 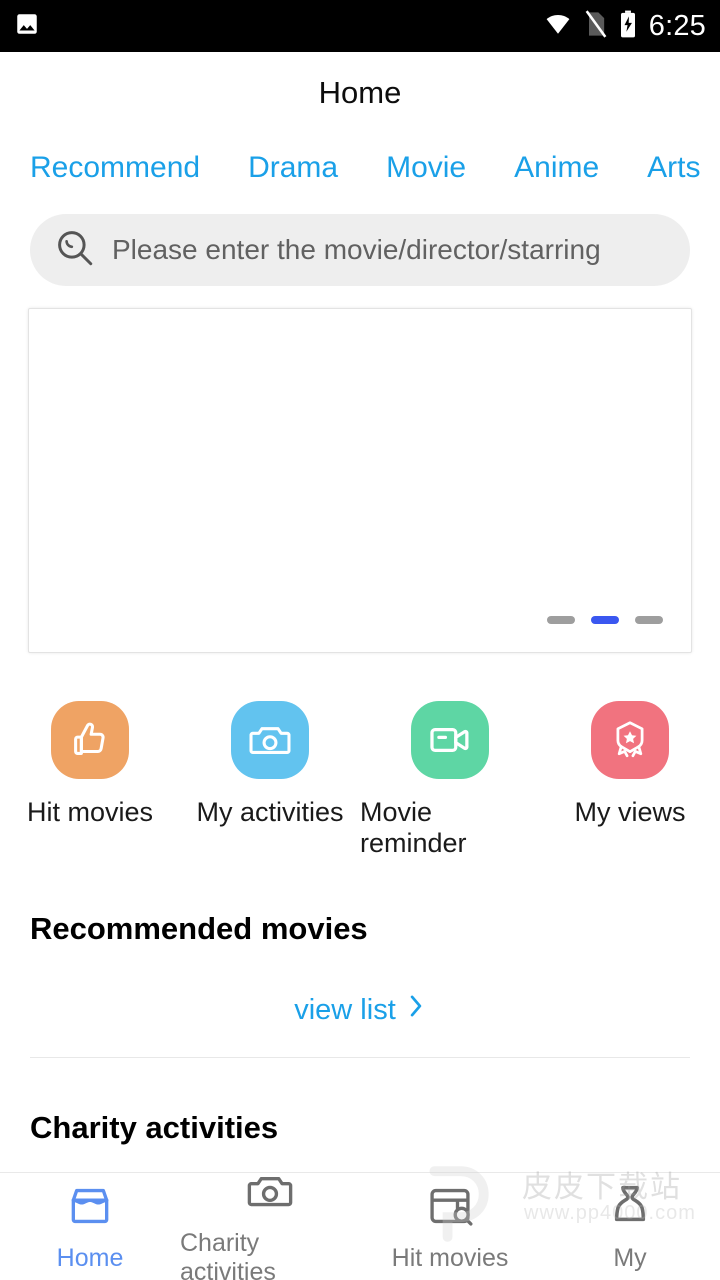 I want to click on camera-icon-container, so click(x=270, y=740).